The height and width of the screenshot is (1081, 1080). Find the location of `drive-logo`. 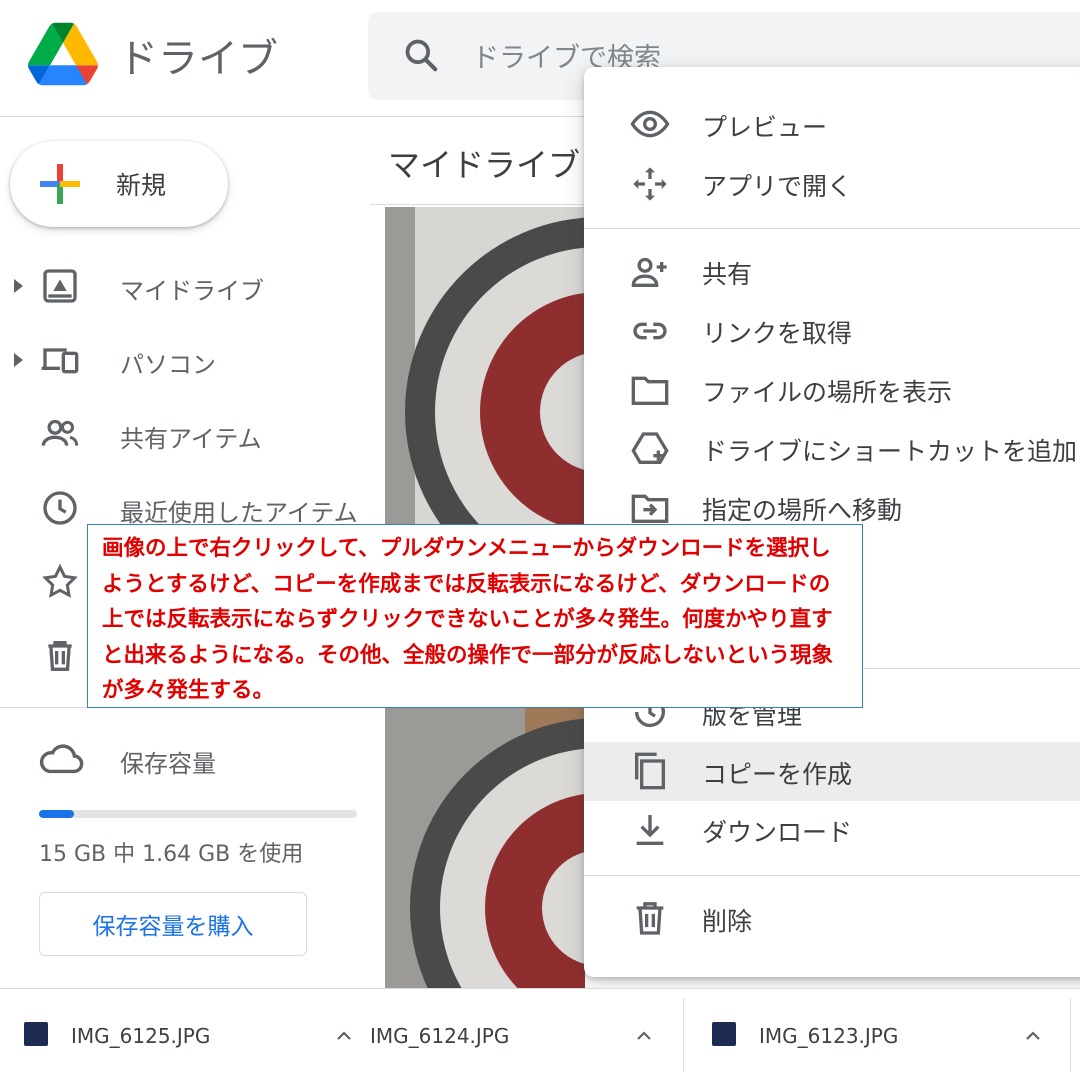

drive-logo is located at coordinates (63, 54).